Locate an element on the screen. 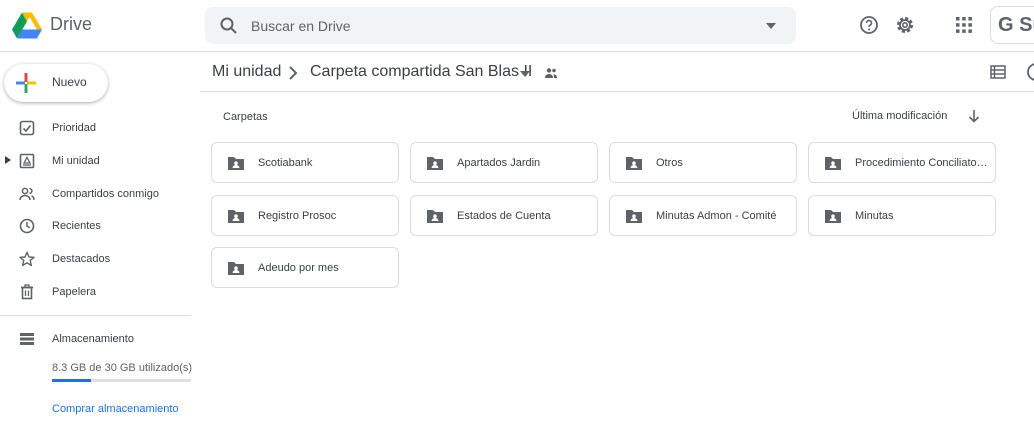 The width and height of the screenshot is (1034, 426). sidebar-item-storage: Almacenamiento is located at coordinates (100, 339).